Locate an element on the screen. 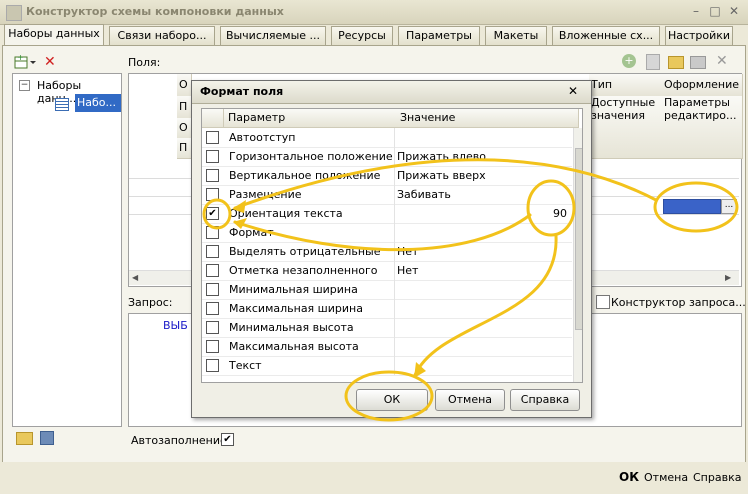  arrow-swatch-to-param is located at coordinates (445, 184).